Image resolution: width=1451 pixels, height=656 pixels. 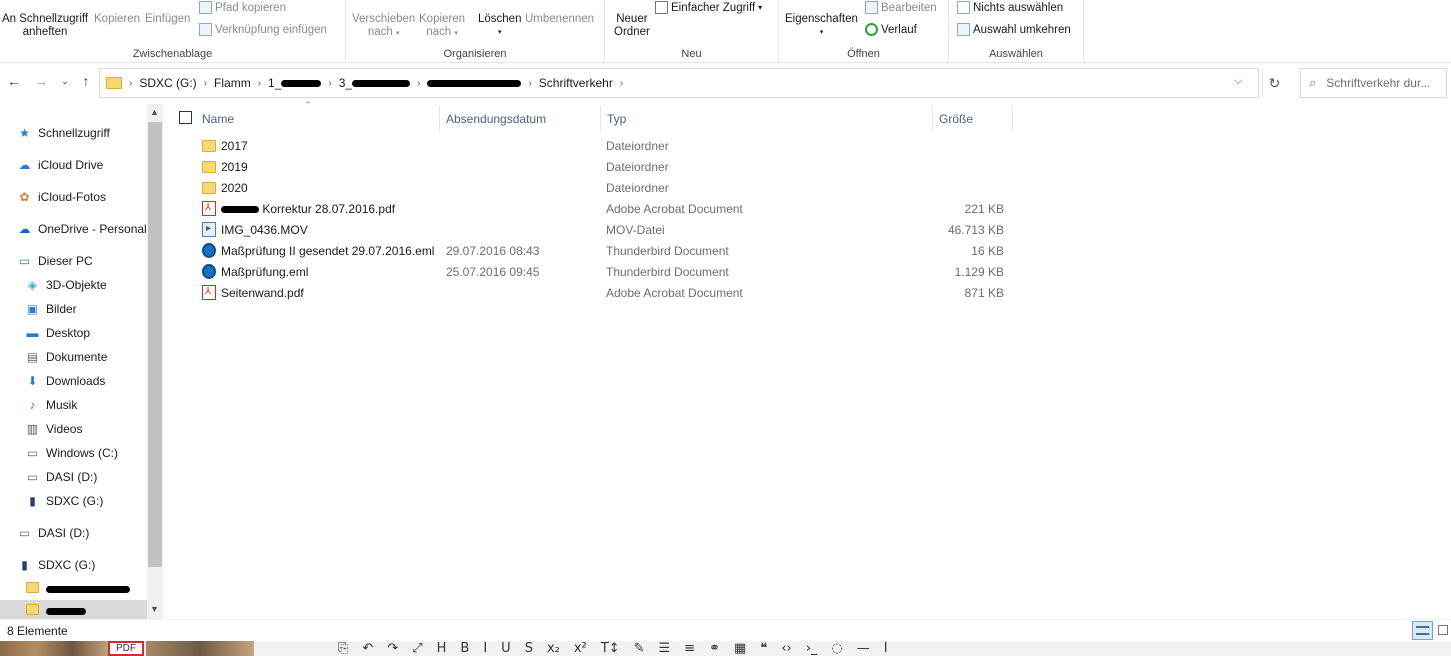 I want to click on nav-item-3d-objects: ◈ 3D-Objekte, so click(x=66, y=285).